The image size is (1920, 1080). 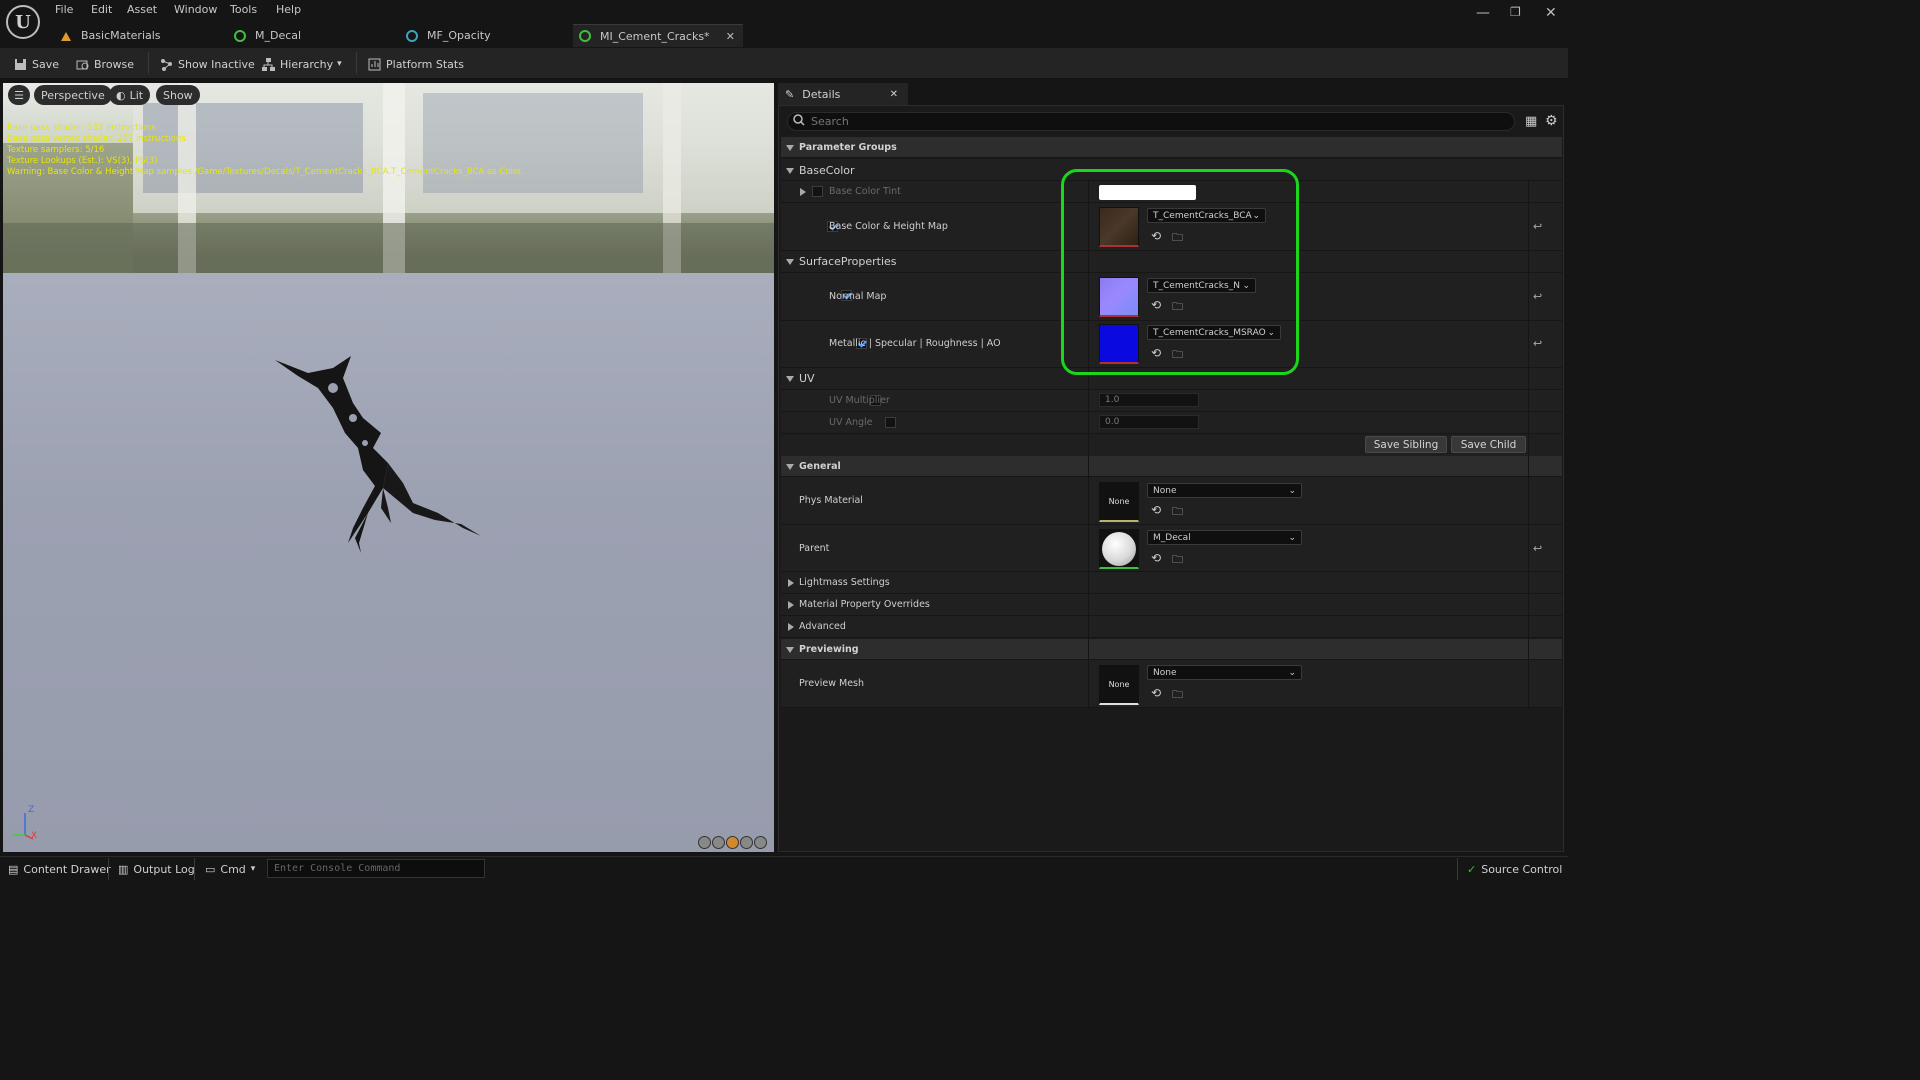 What do you see at coordinates (416, 64) in the screenshot?
I see `platform-stats-button: Platform Stats` at bounding box center [416, 64].